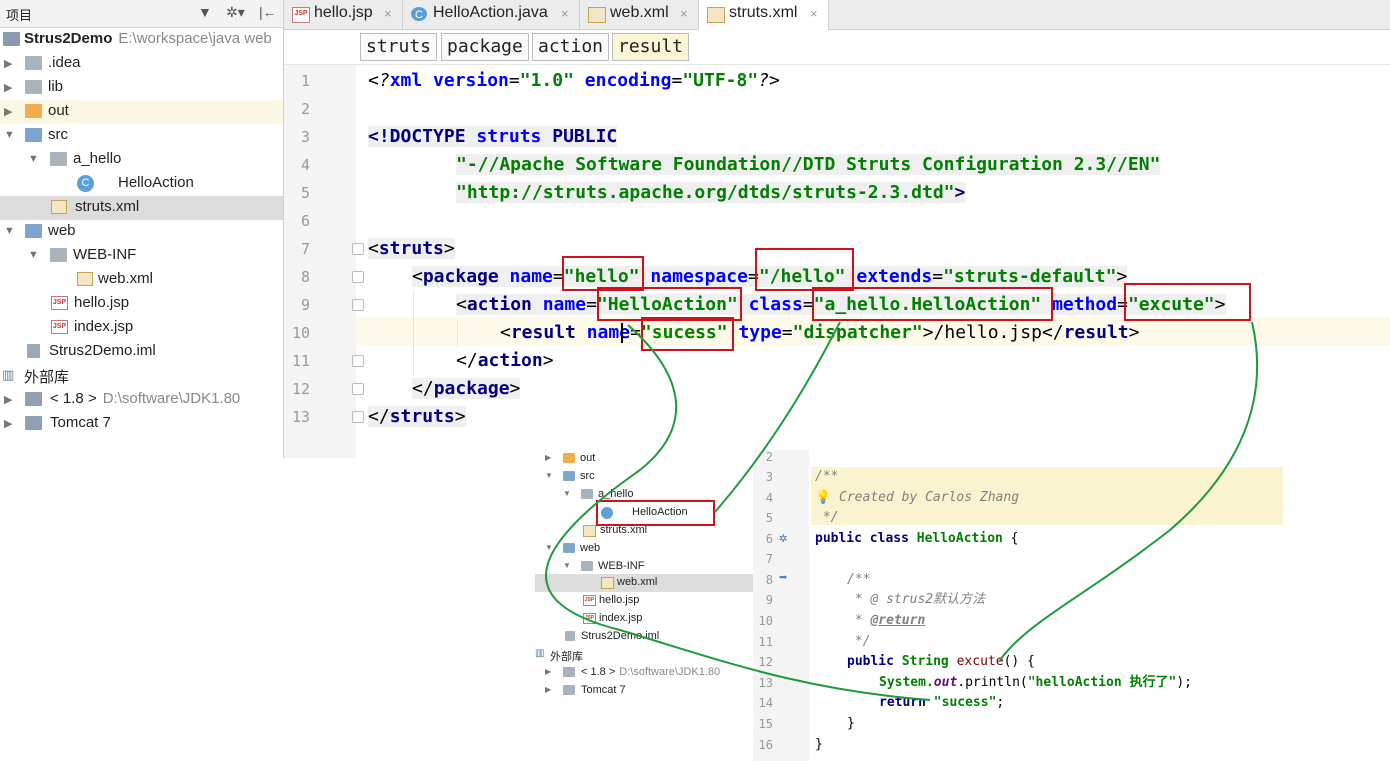  I want to click on arrow-class-to-helloaction, so click(777, 417).